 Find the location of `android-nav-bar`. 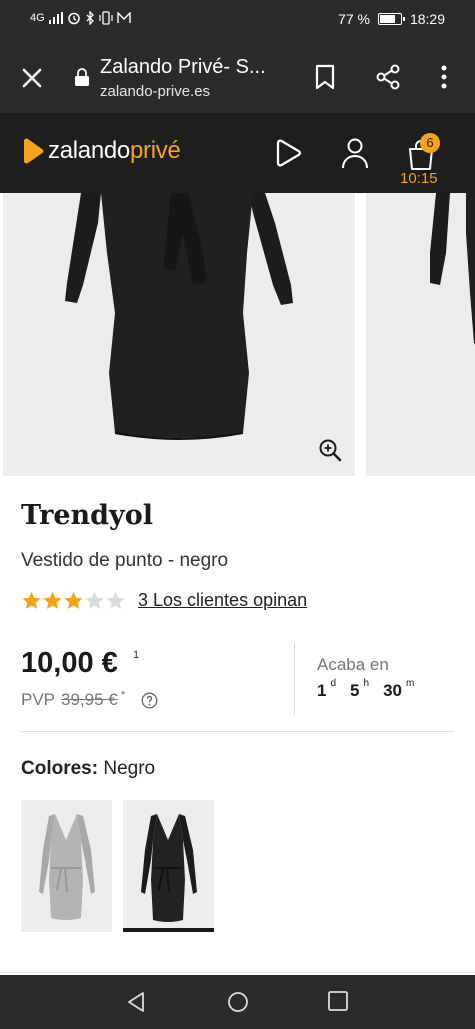

android-nav-bar is located at coordinates (237, 1002).